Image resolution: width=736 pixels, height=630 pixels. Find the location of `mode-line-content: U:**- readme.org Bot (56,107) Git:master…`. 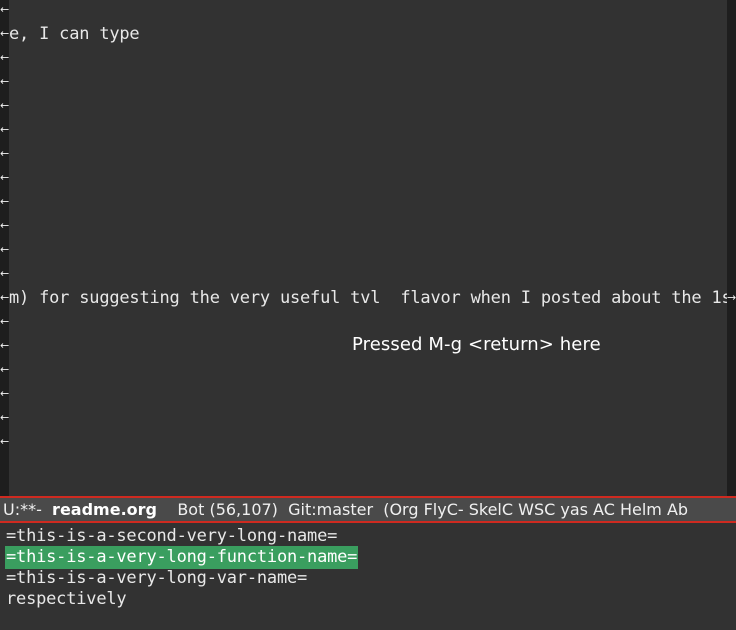

mode-line-content: U:**- readme.org Bot (56,107) Git:master… is located at coordinates (345, 509).